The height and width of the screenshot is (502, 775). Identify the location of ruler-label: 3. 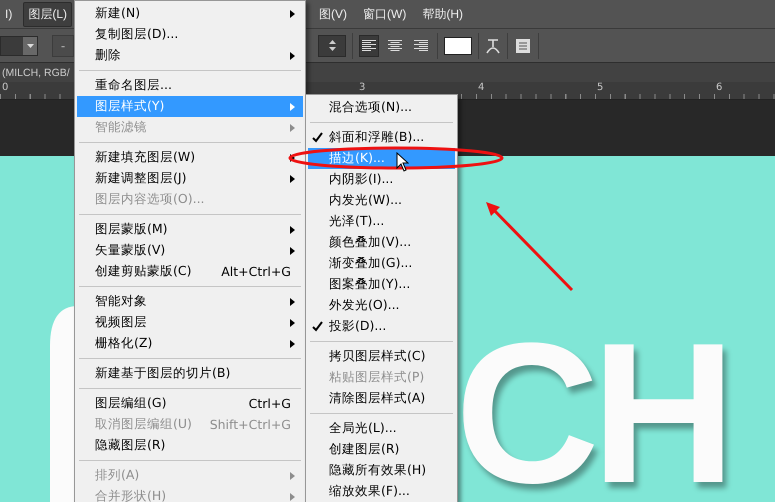
(362, 87).